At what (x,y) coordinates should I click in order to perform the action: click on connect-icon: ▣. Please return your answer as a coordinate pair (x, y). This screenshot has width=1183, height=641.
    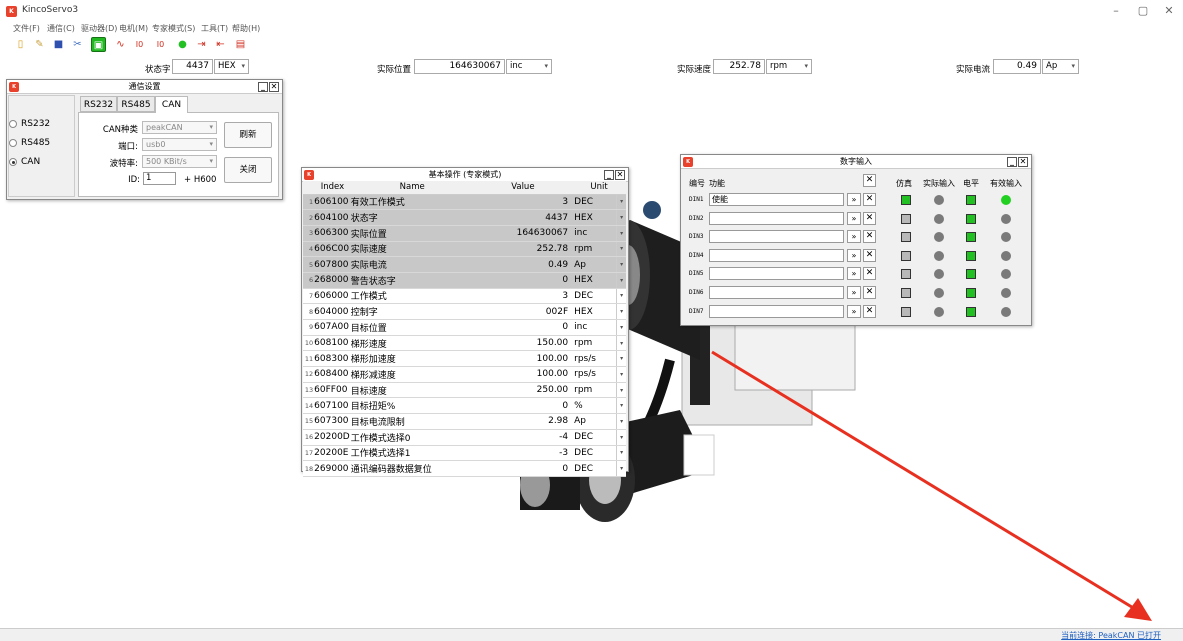
    Looking at the image, I should click on (98, 44).